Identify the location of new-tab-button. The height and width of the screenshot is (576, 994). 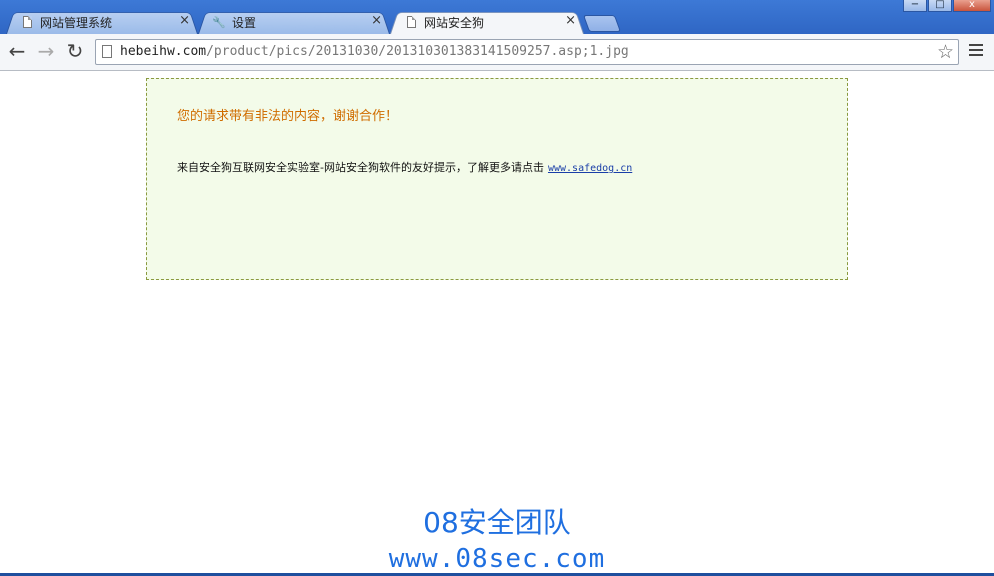
(602, 23).